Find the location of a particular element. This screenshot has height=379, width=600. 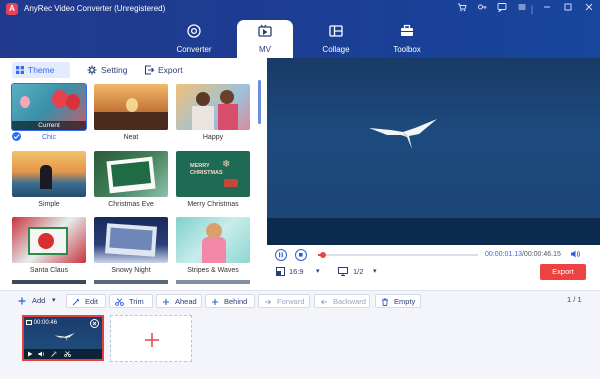

maximize-icon is located at coordinates (568, 9).